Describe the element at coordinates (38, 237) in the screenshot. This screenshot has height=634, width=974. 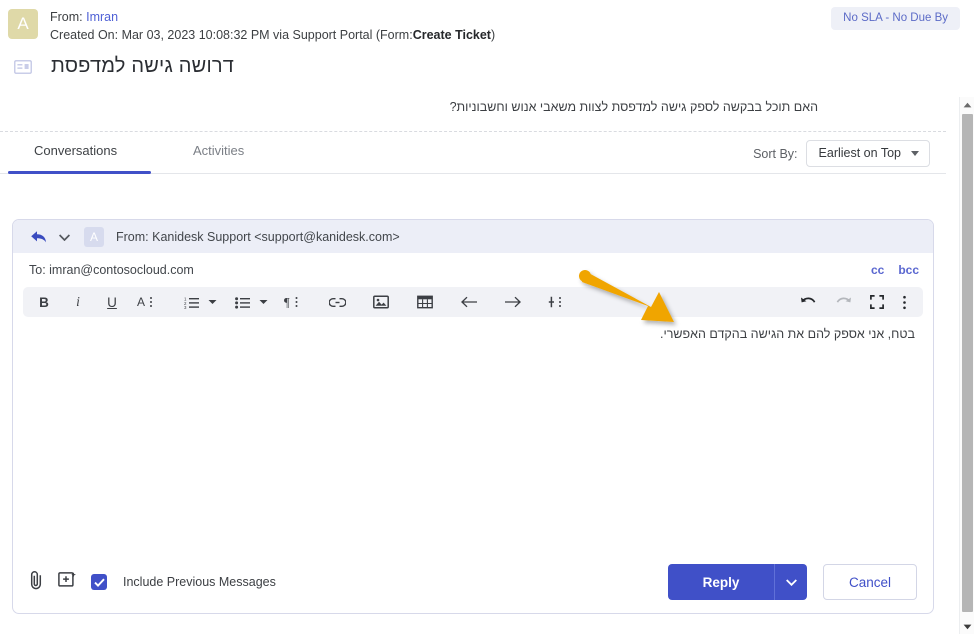
I see `reply-arrow-icon` at that location.